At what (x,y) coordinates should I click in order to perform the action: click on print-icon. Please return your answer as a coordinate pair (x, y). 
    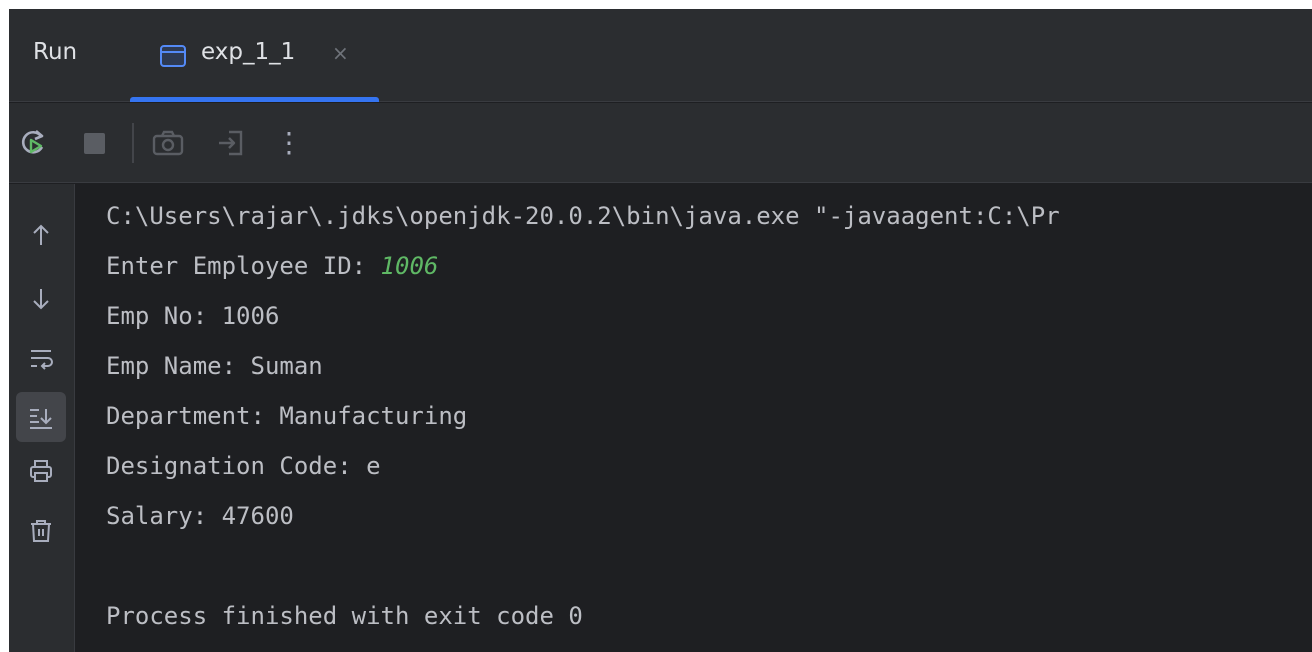
    Looking at the image, I should click on (41, 471).